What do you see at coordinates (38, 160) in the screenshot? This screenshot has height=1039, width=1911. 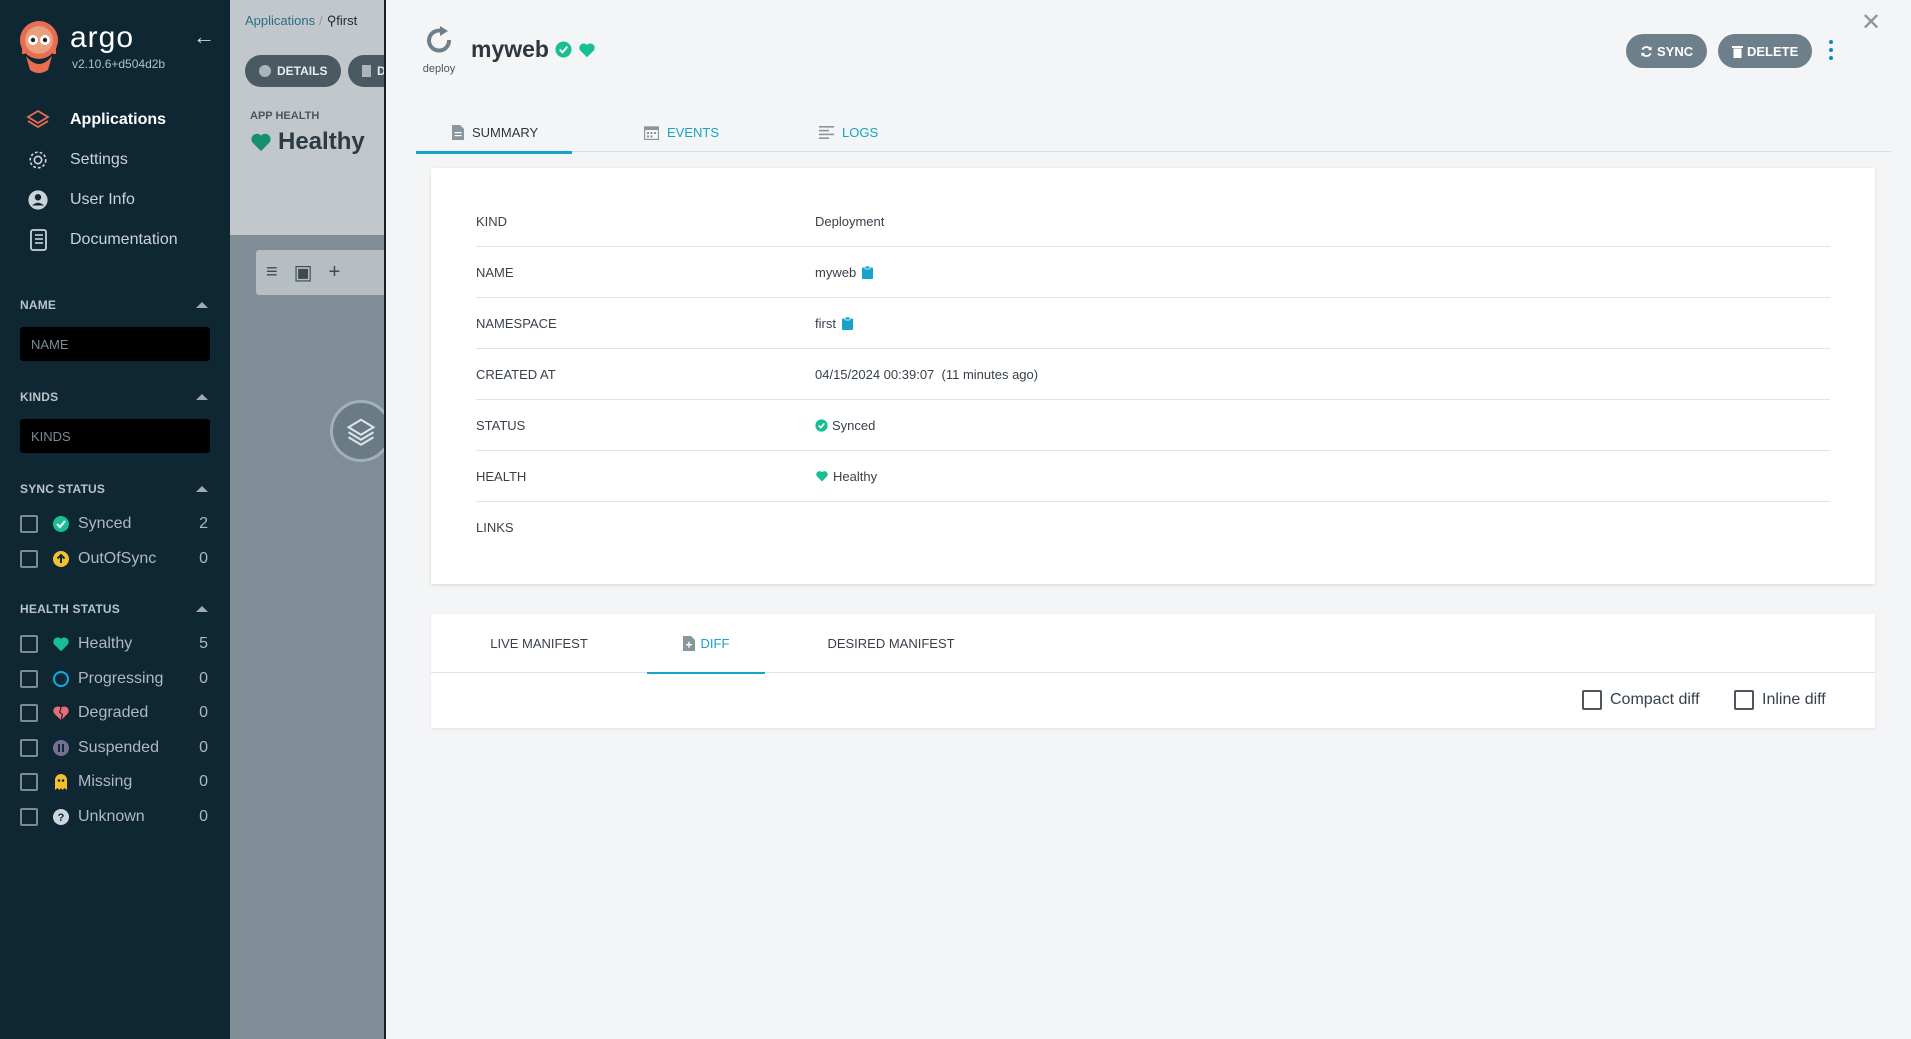 I see `gear-icon` at bounding box center [38, 160].